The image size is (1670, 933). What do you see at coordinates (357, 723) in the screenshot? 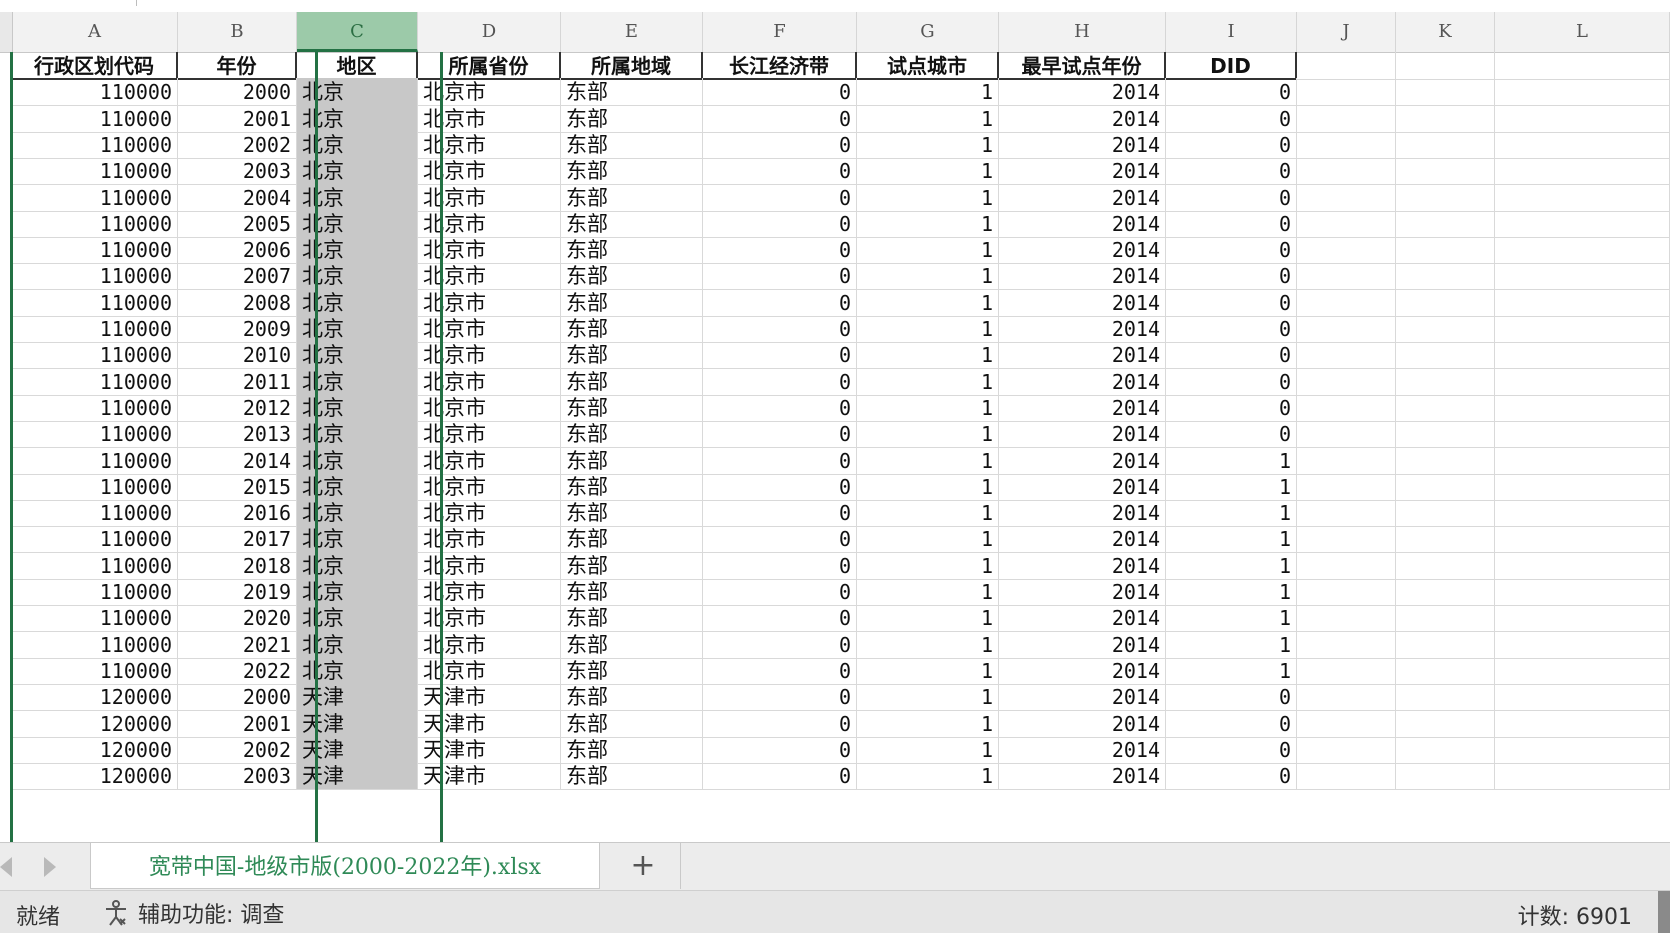
I see `table-cell: 天津` at bounding box center [357, 723].